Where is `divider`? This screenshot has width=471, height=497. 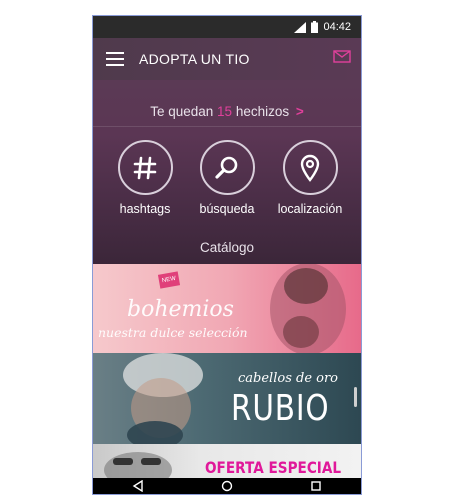 divider is located at coordinates (227, 126).